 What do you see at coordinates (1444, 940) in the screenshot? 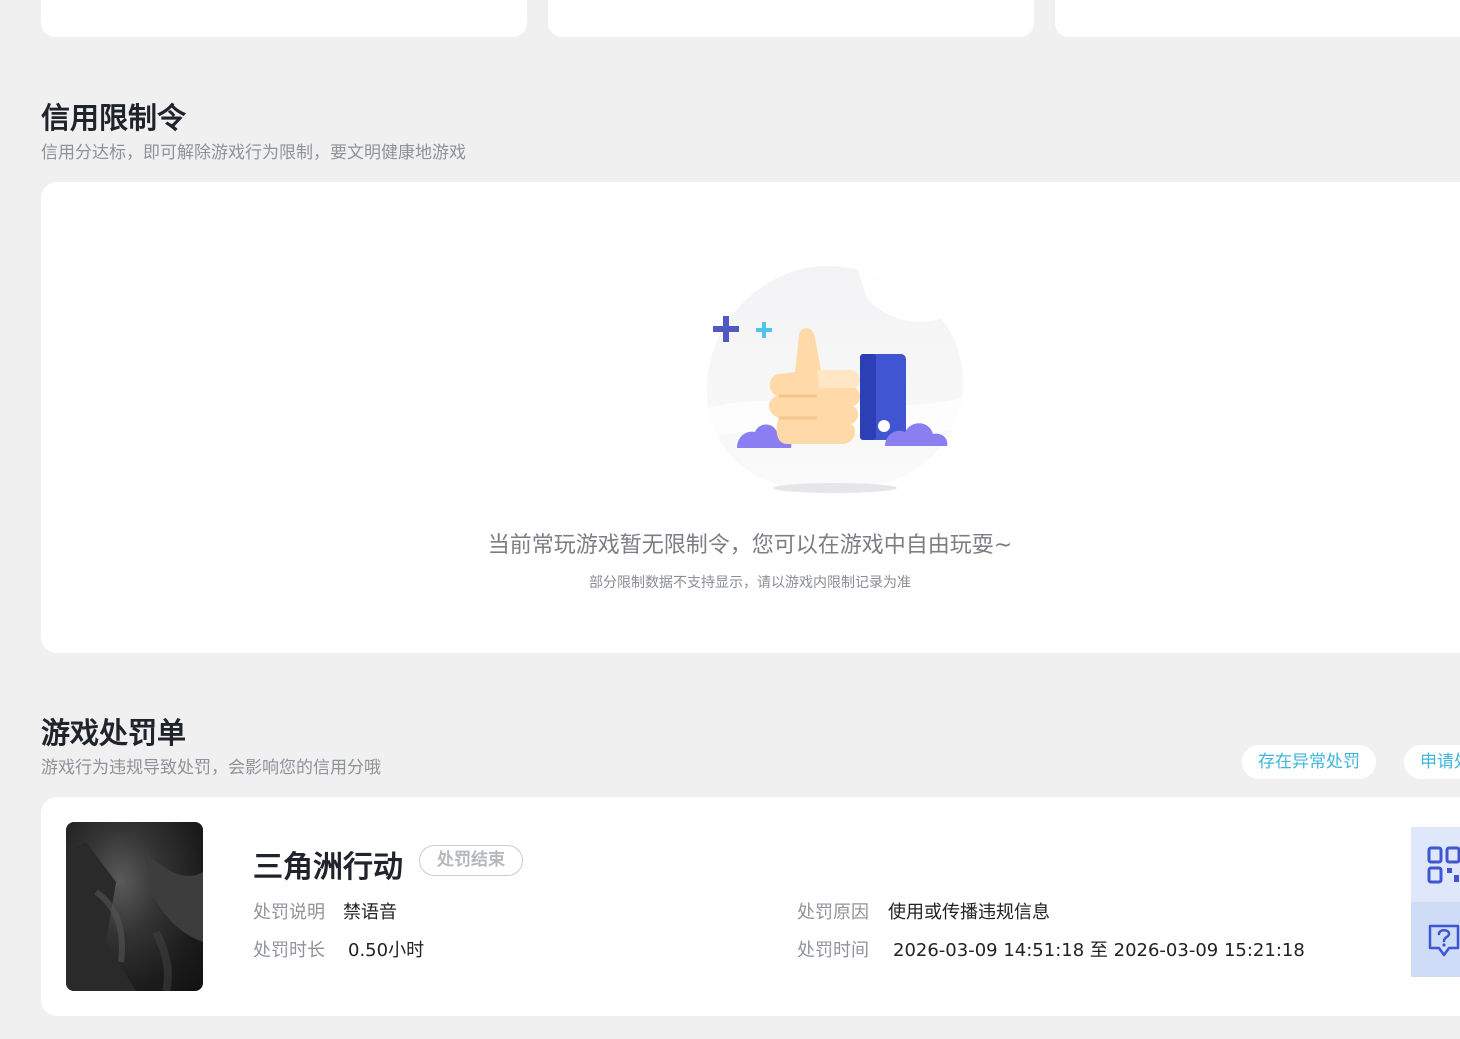
I see `help-chat-icon` at bounding box center [1444, 940].